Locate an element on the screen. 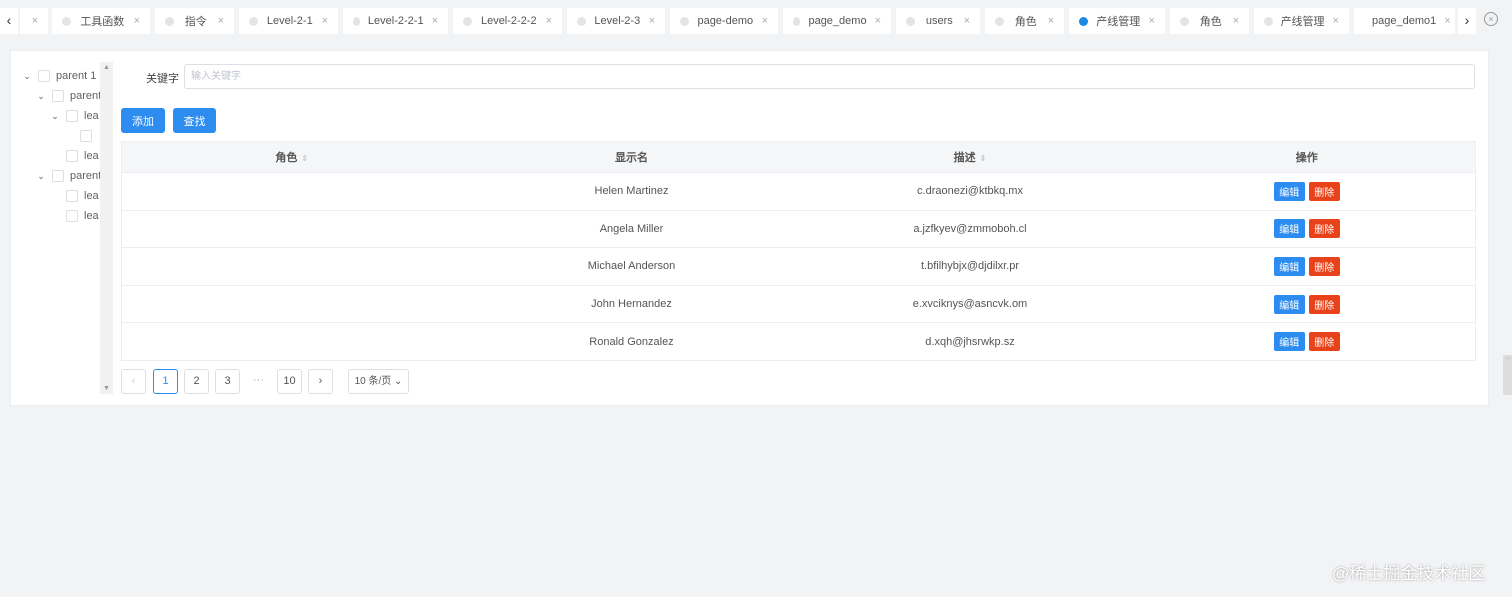 This screenshot has height=597, width=1512. tab-item: Level-2-2-2 × is located at coordinates (507, 21).